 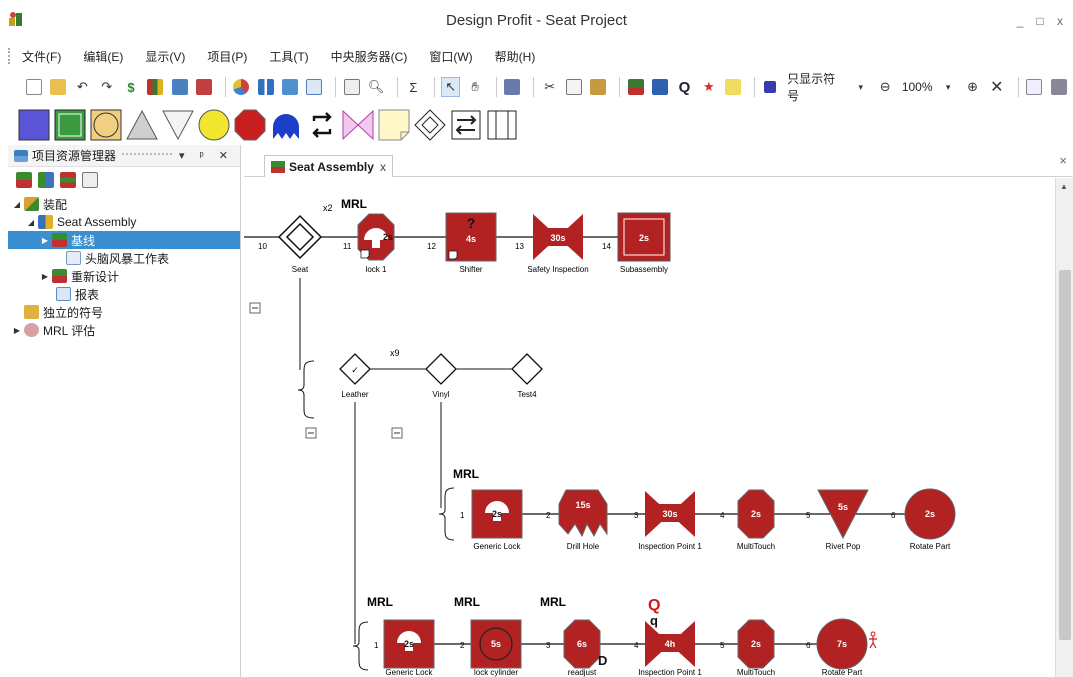 I want to click on vinyl-decision-node, so click(x=441, y=369).